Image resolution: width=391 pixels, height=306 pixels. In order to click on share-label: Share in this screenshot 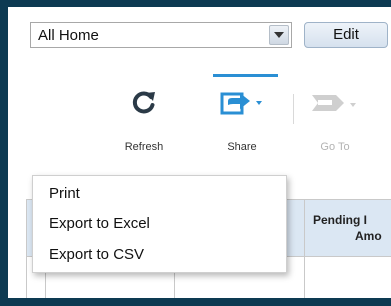, I will do `click(242, 147)`.